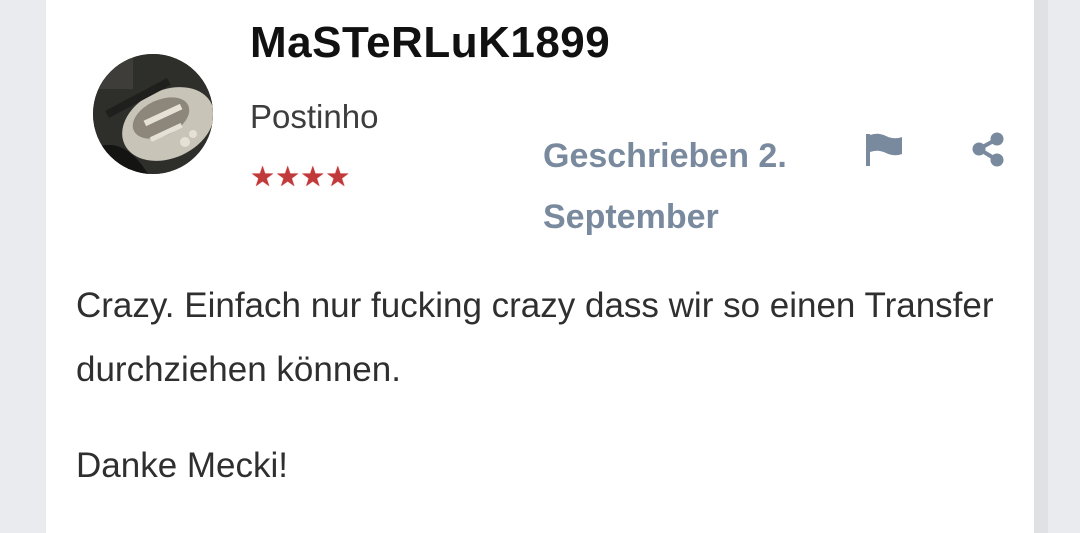  Describe the element at coordinates (1041, 266) in the screenshot. I see `scroll-gutter` at that location.